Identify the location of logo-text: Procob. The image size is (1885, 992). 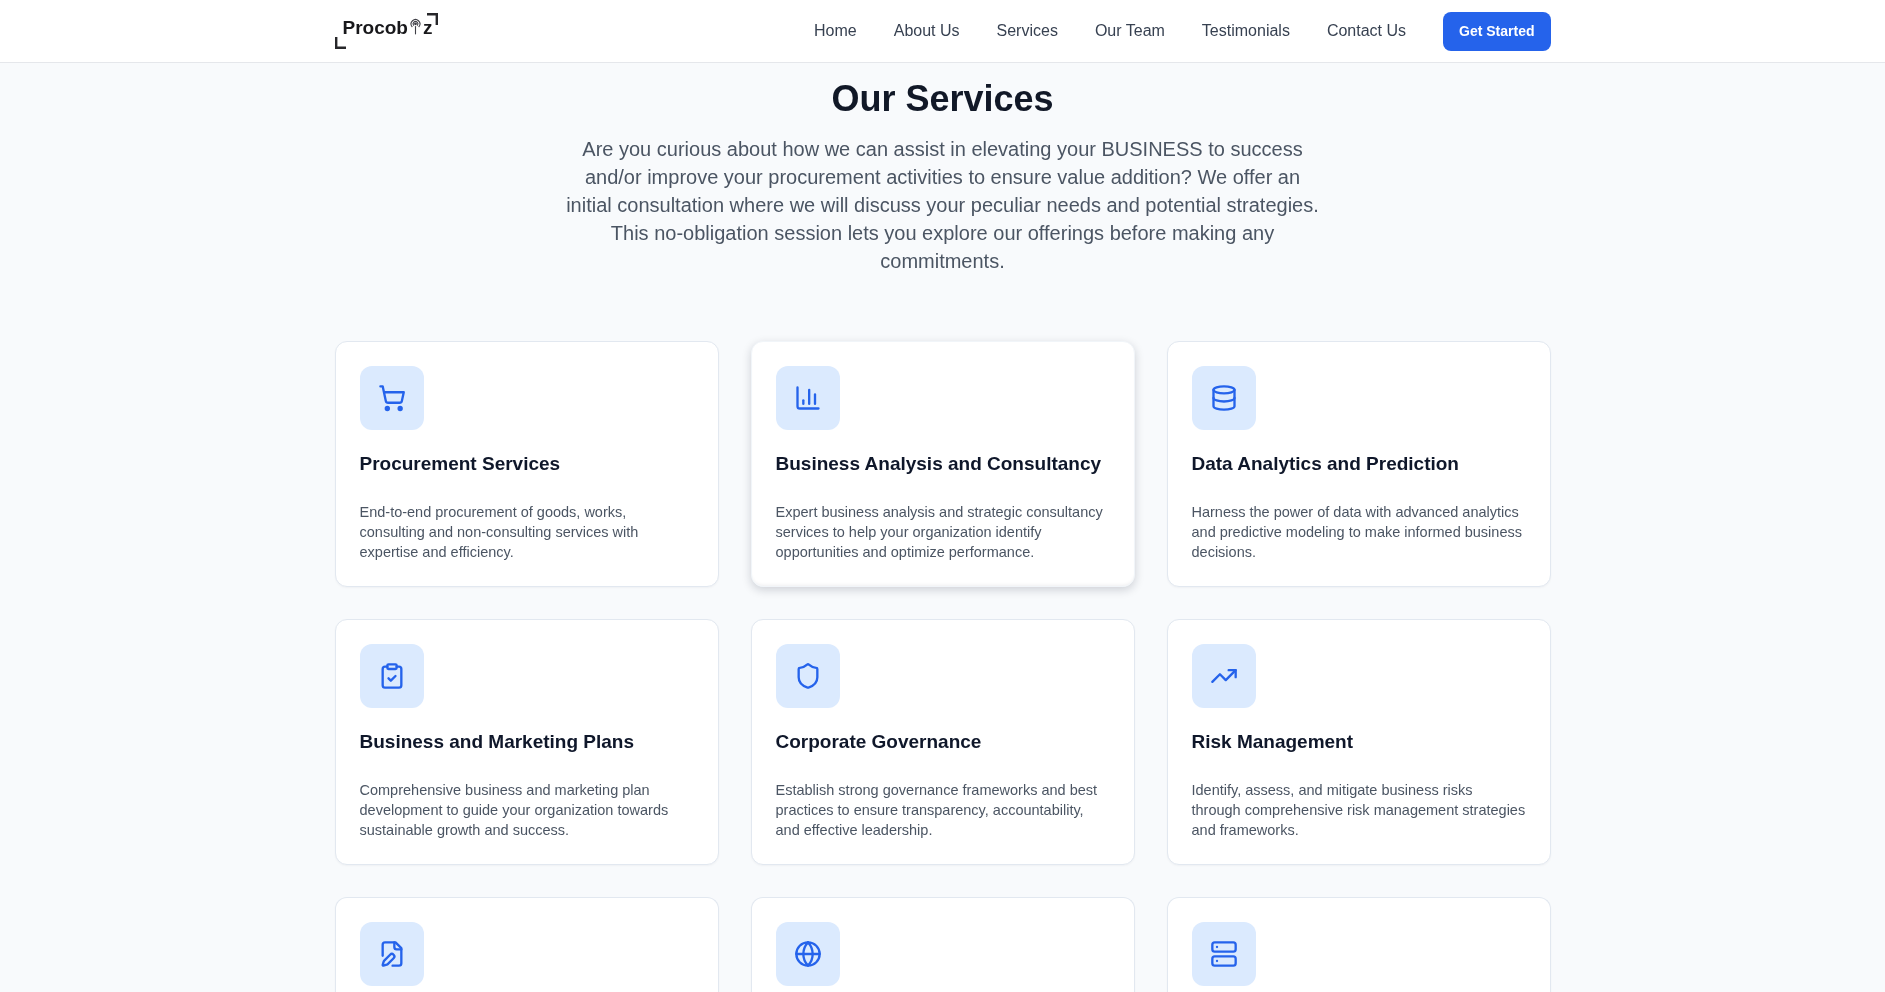
(375, 27).